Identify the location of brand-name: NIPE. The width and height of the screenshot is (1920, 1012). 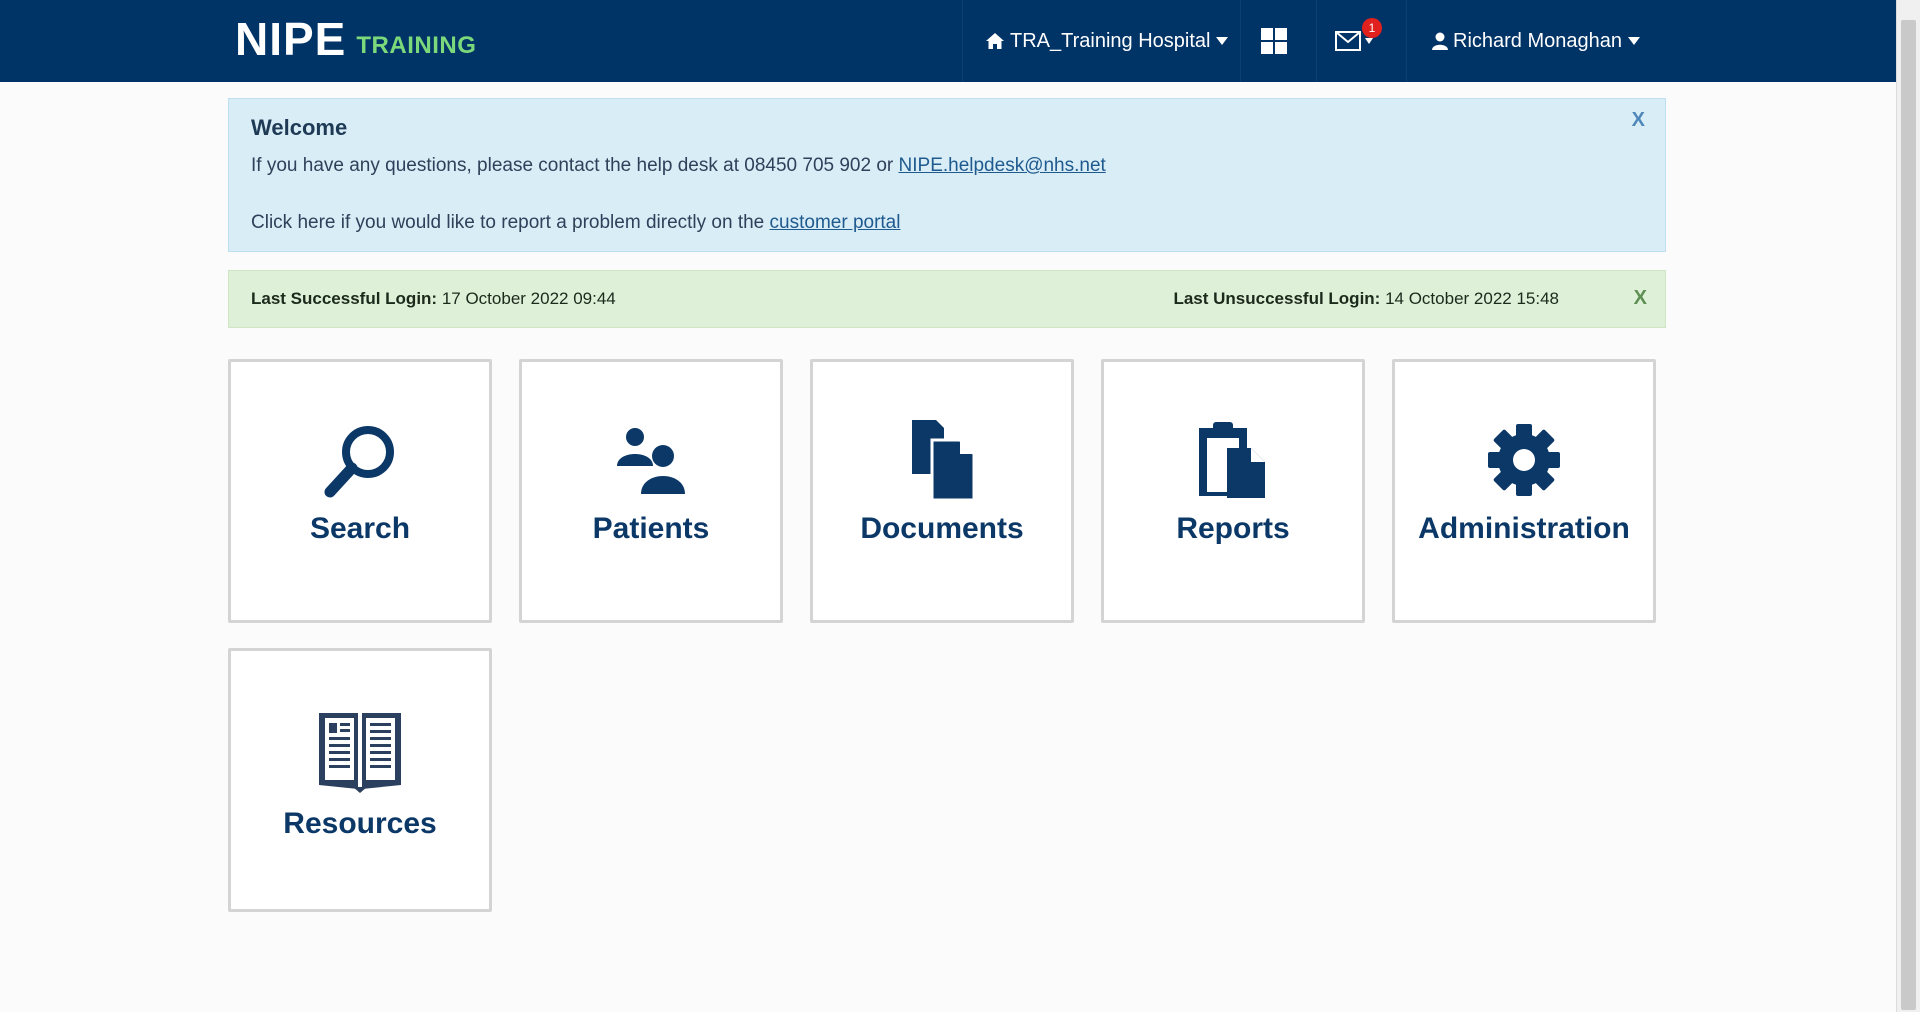
(291, 39).